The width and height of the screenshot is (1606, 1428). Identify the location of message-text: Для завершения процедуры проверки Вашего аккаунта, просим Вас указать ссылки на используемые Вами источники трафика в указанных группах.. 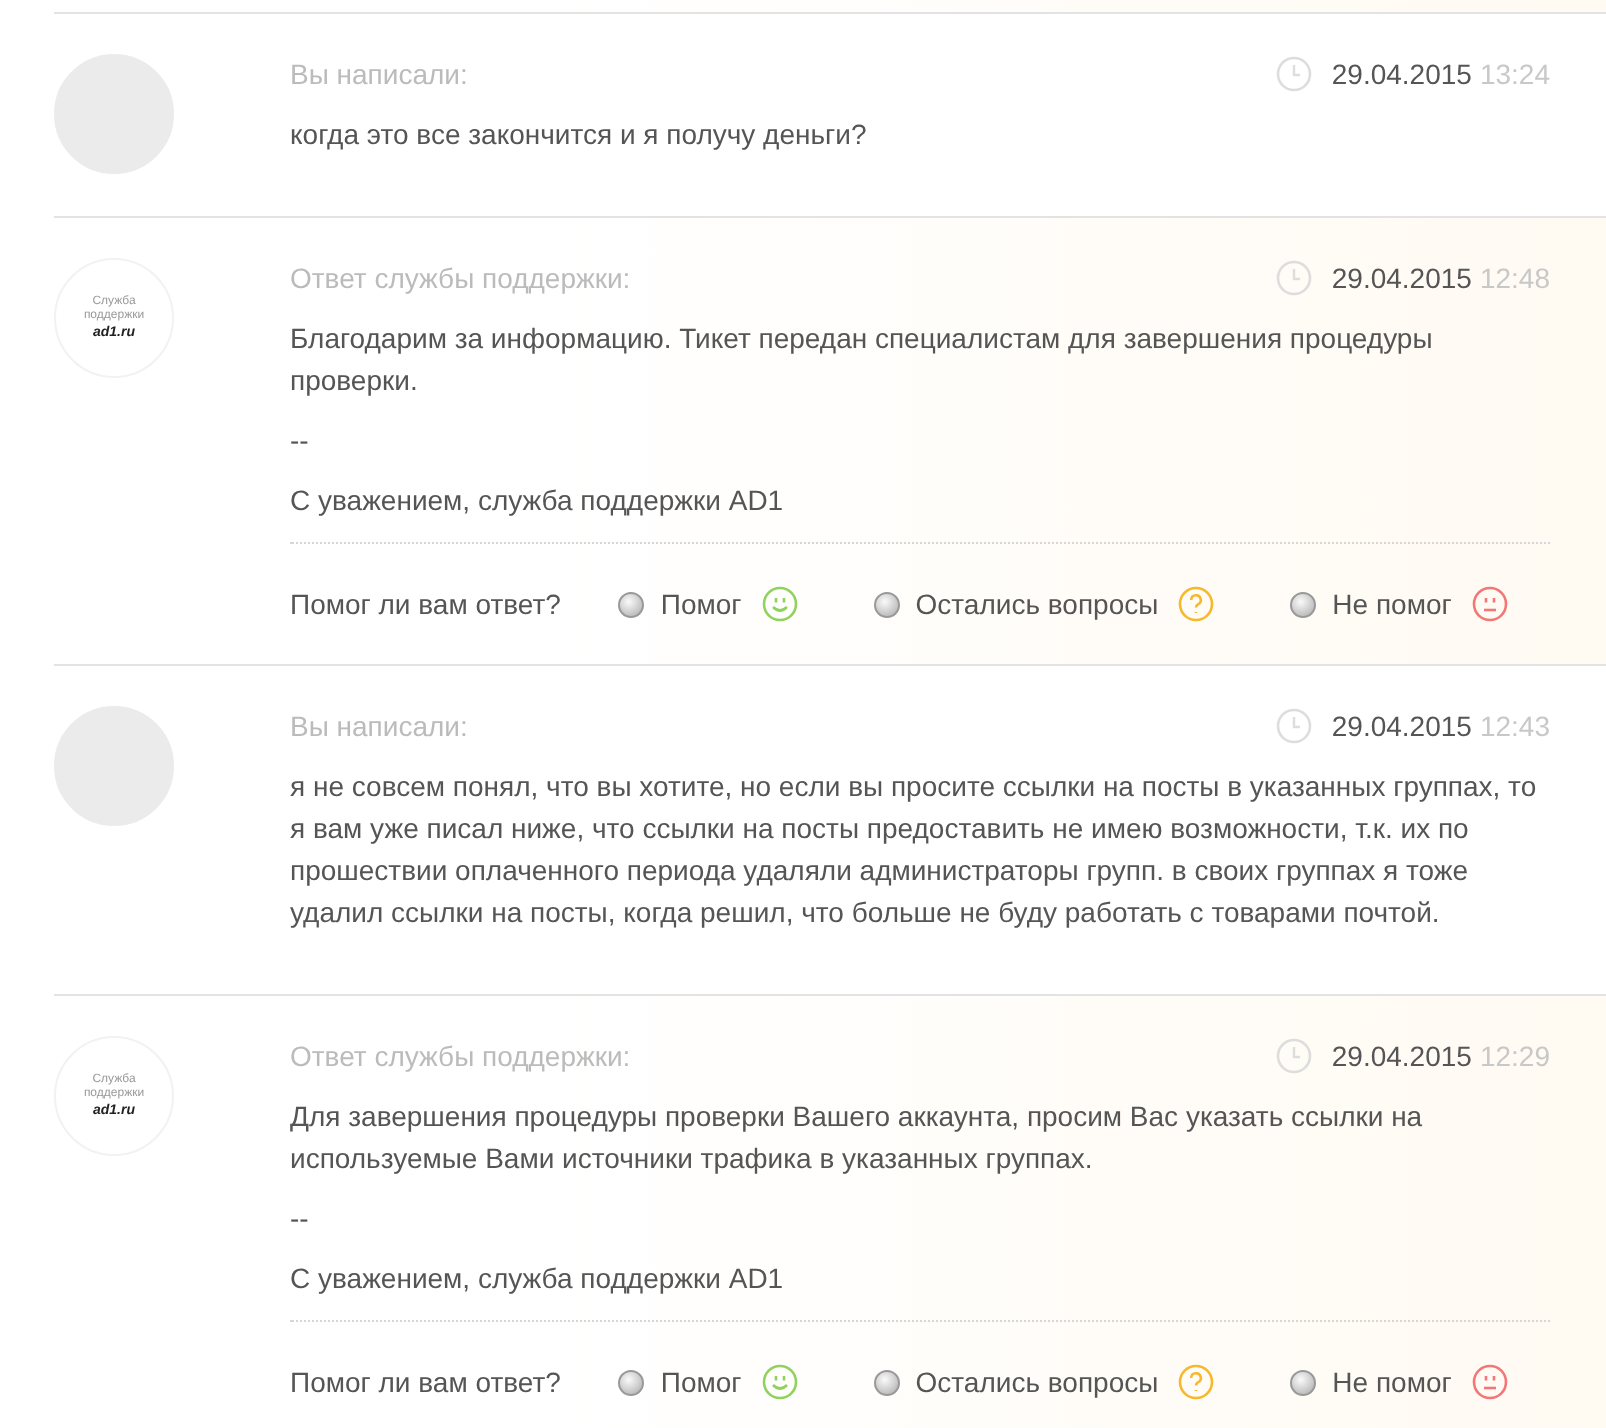
(857, 1138).